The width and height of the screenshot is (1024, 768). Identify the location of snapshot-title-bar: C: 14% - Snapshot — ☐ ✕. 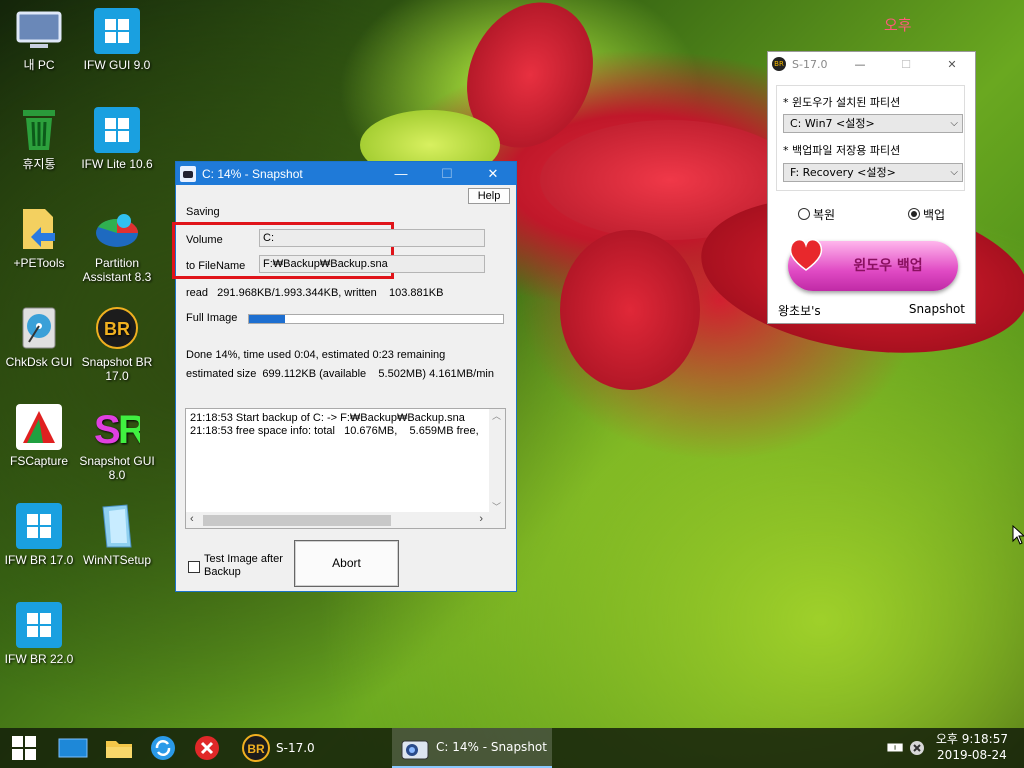
(346, 173).